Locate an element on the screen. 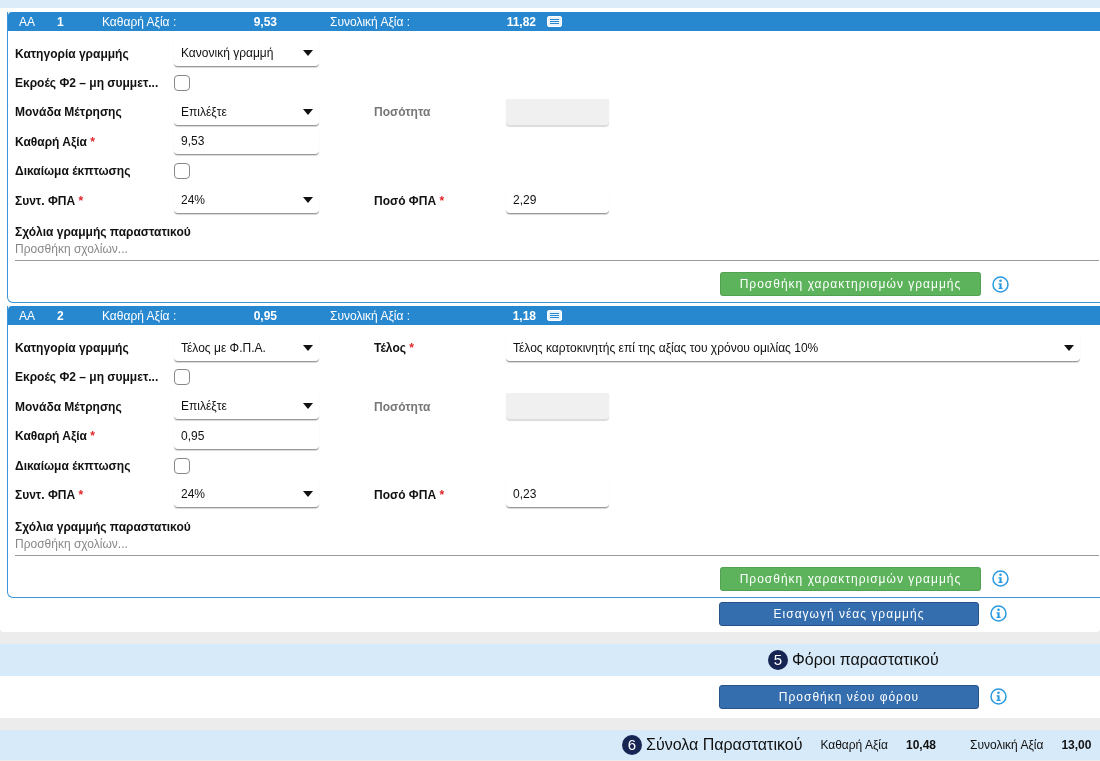 This screenshot has width=1100, height=761. net-value-label: Καθαρή Αξία is located at coordinates (854, 744).